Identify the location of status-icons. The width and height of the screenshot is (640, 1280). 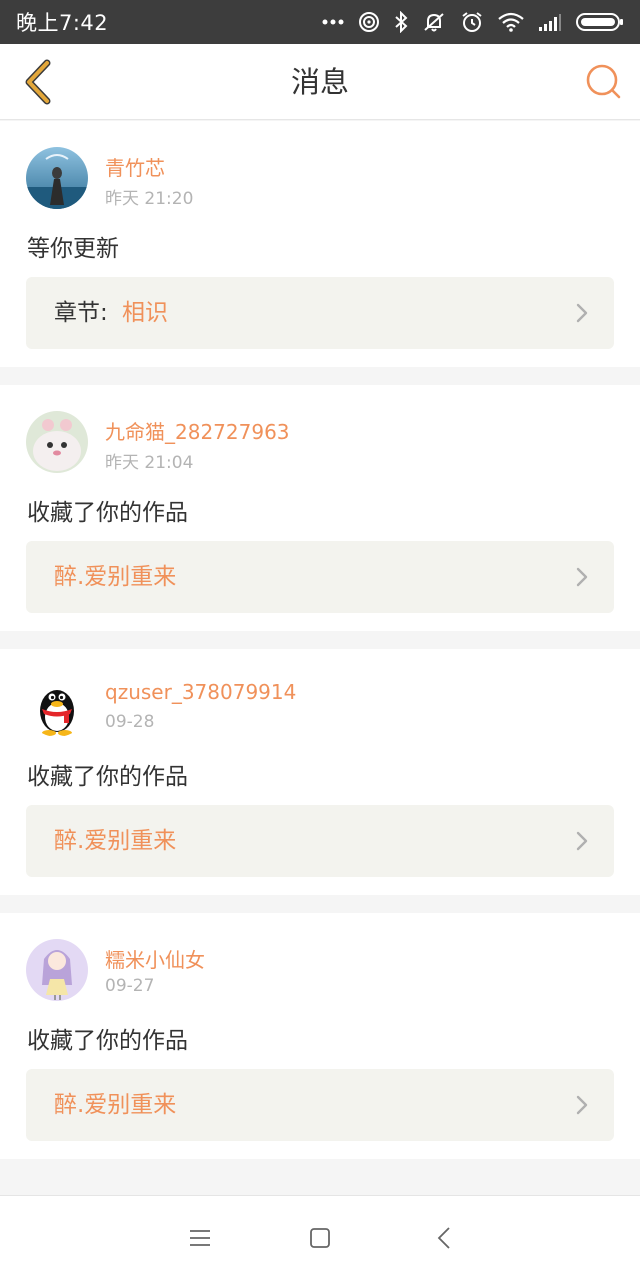
(473, 22).